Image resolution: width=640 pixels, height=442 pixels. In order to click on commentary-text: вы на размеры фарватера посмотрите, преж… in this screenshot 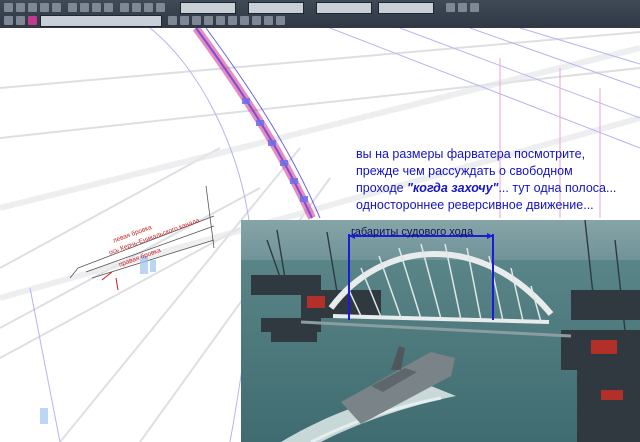, I will do `click(496, 180)`.